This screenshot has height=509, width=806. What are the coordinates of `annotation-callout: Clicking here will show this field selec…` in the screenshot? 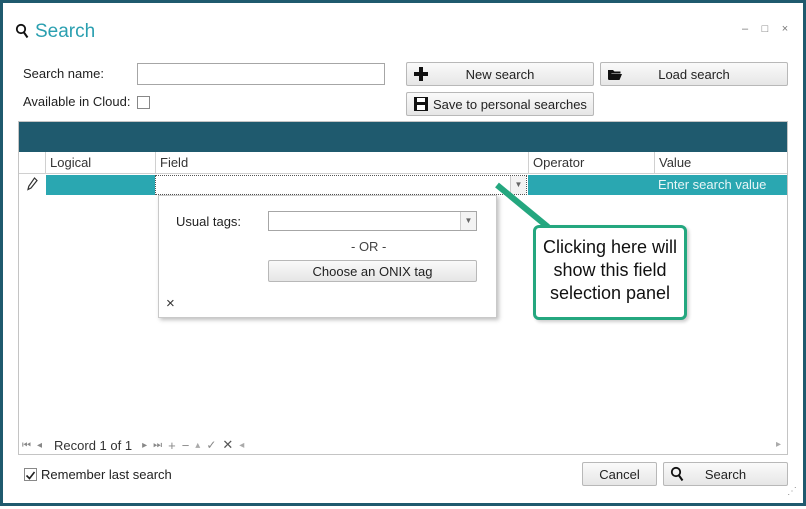 It's located at (610, 272).